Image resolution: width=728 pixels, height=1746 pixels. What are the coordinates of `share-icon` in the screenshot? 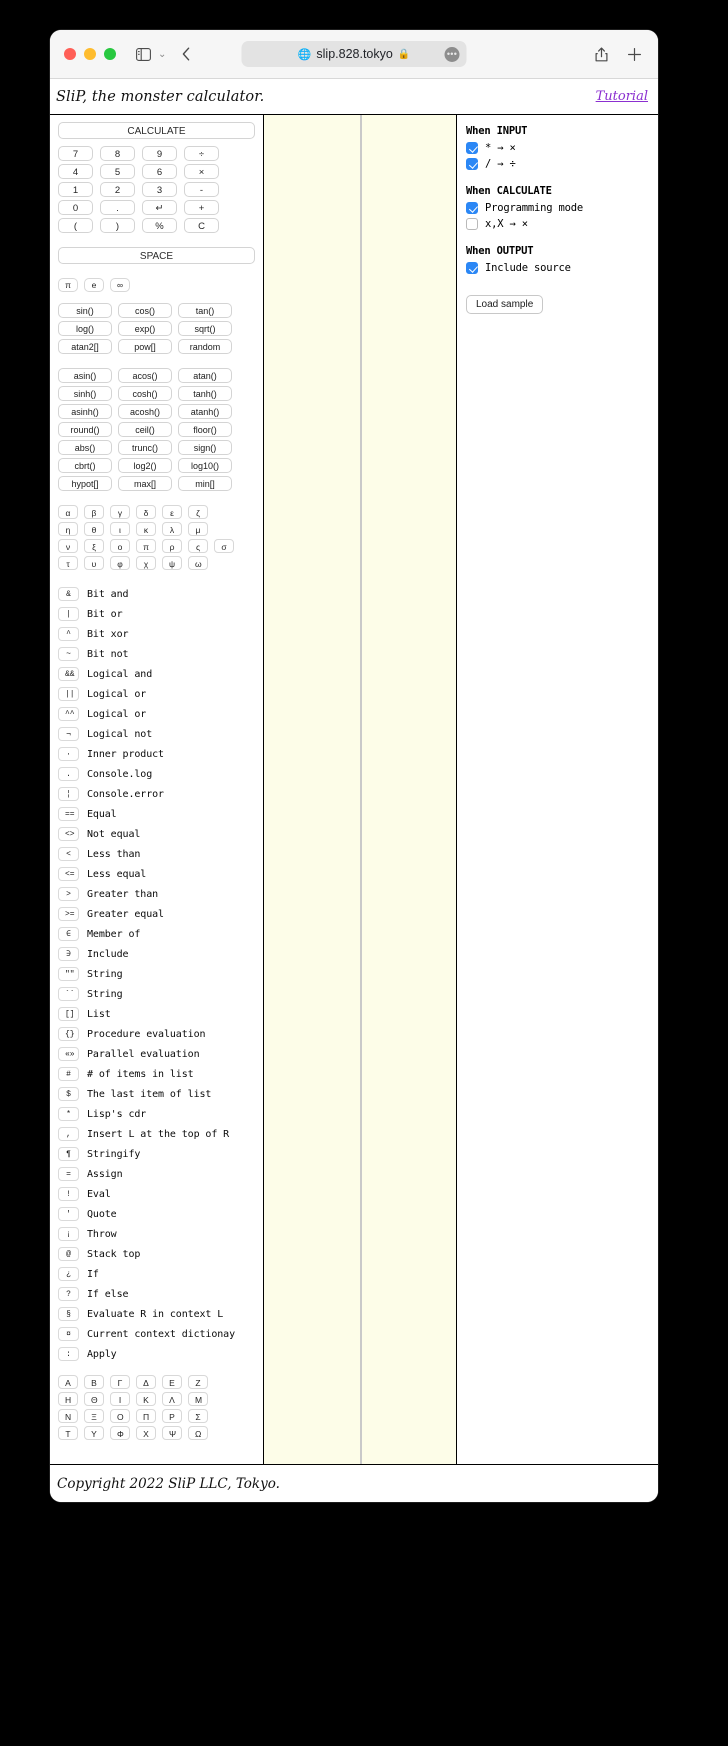 It's located at (601, 54).